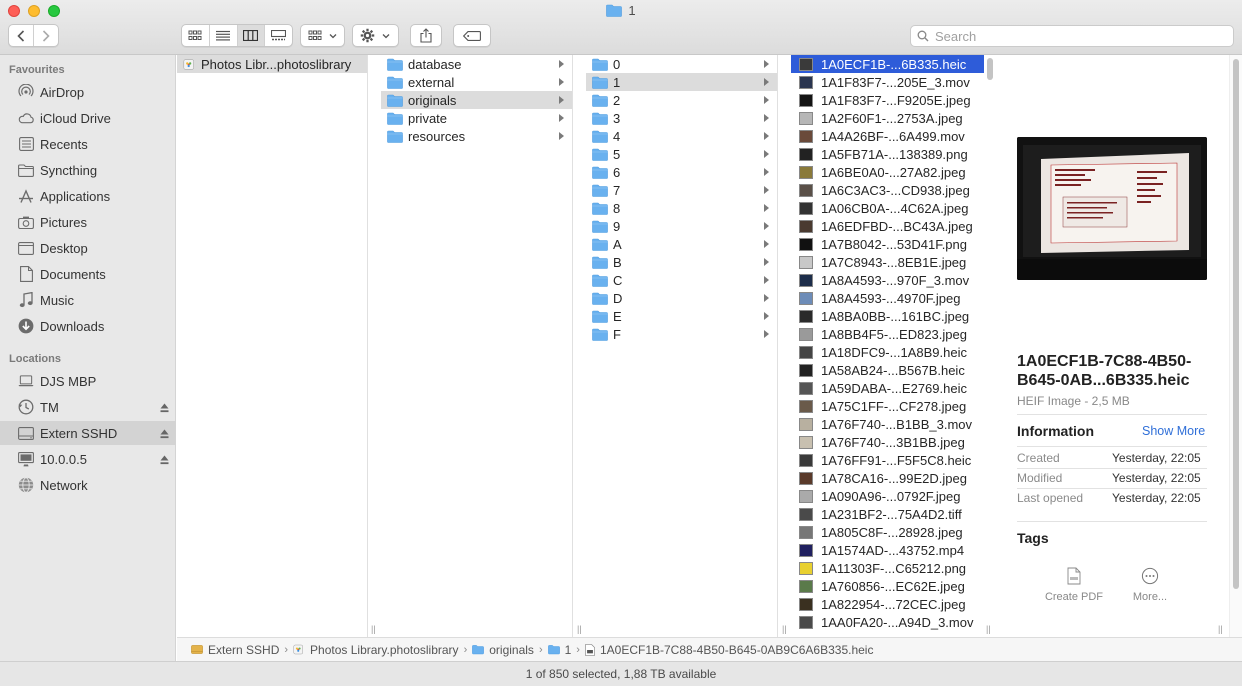 The image size is (1242, 686). Describe the element at coordinates (887, 460) in the screenshot. I see `file-item: 1A76FF91-...F5F5C8.heic` at that location.